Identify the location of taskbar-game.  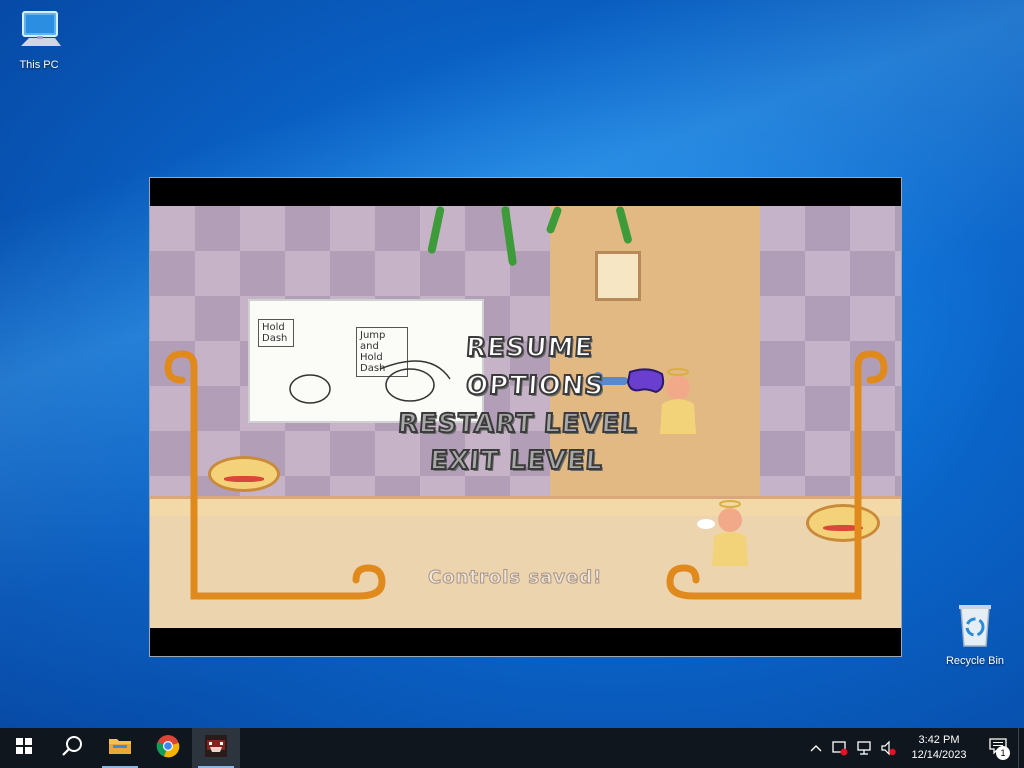
(216, 748).